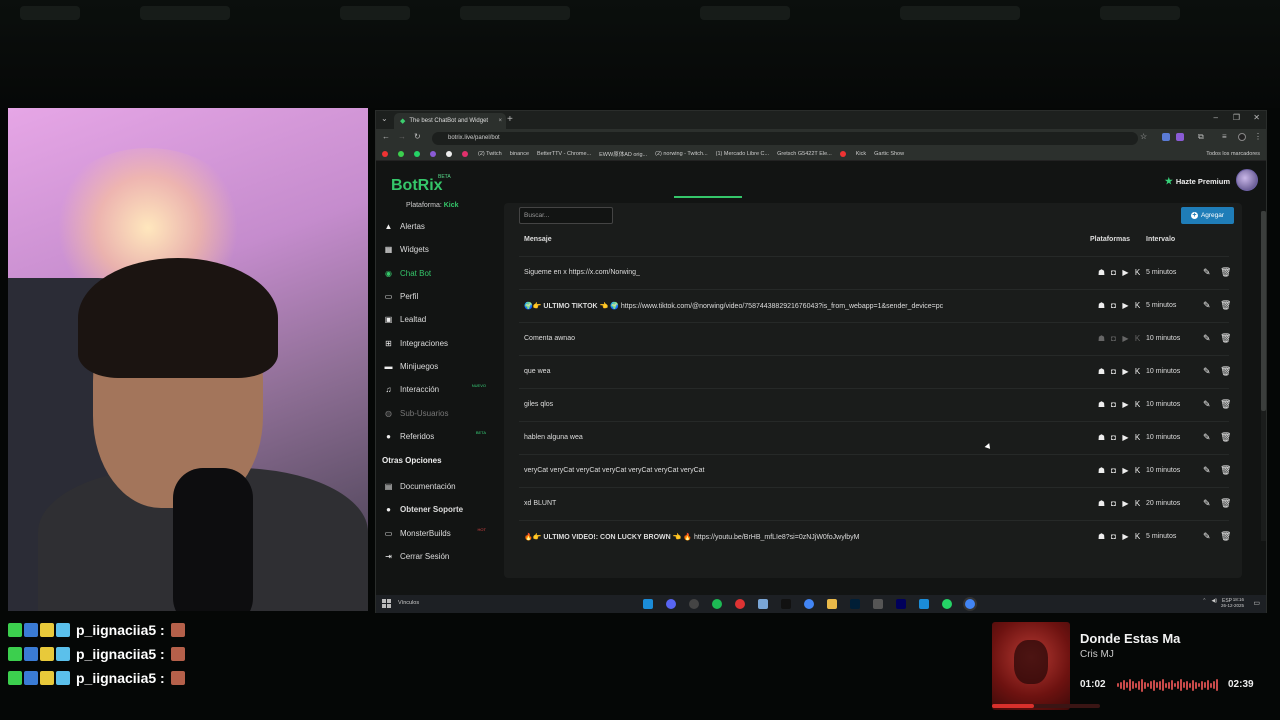 Image resolution: width=1280 pixels, height=720 pixels. What do you see at coordinates (1143, 136) in the screenshot?
I see `bookmark-star-icon: ☆` at bounding box center [1143, 136].